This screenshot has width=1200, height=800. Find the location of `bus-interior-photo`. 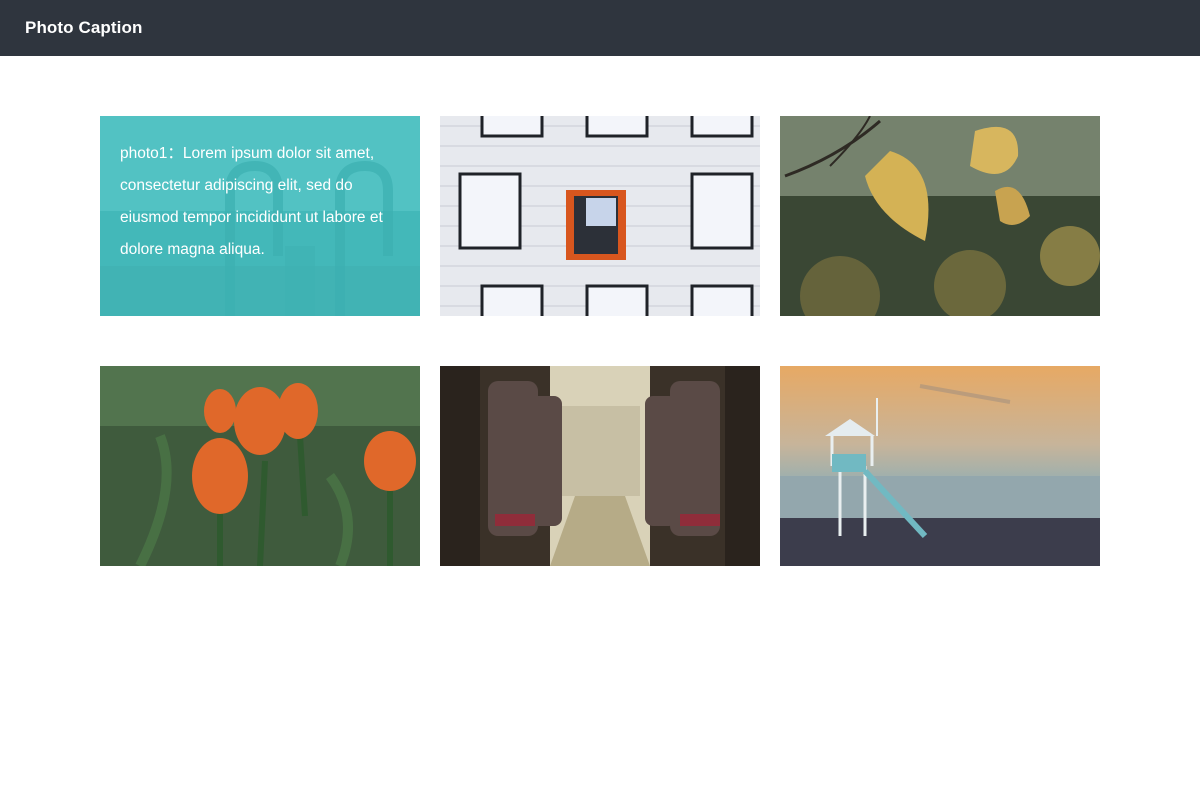

bus-interior-photo is located at coordinates (600, 466).